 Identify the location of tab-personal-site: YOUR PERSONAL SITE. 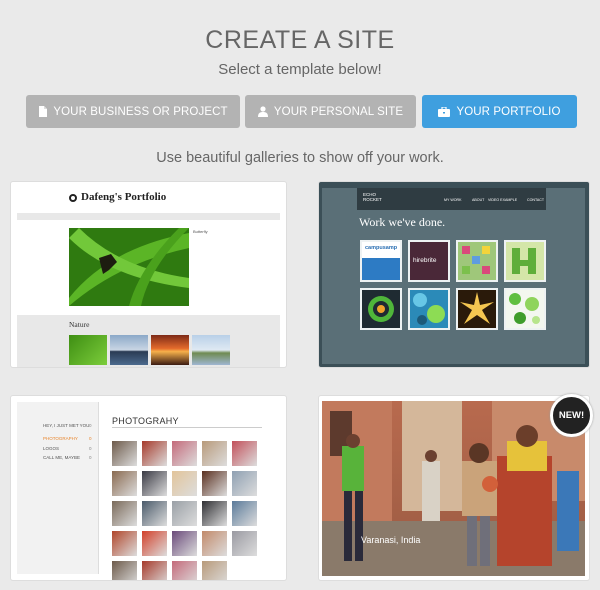
(330, 111).